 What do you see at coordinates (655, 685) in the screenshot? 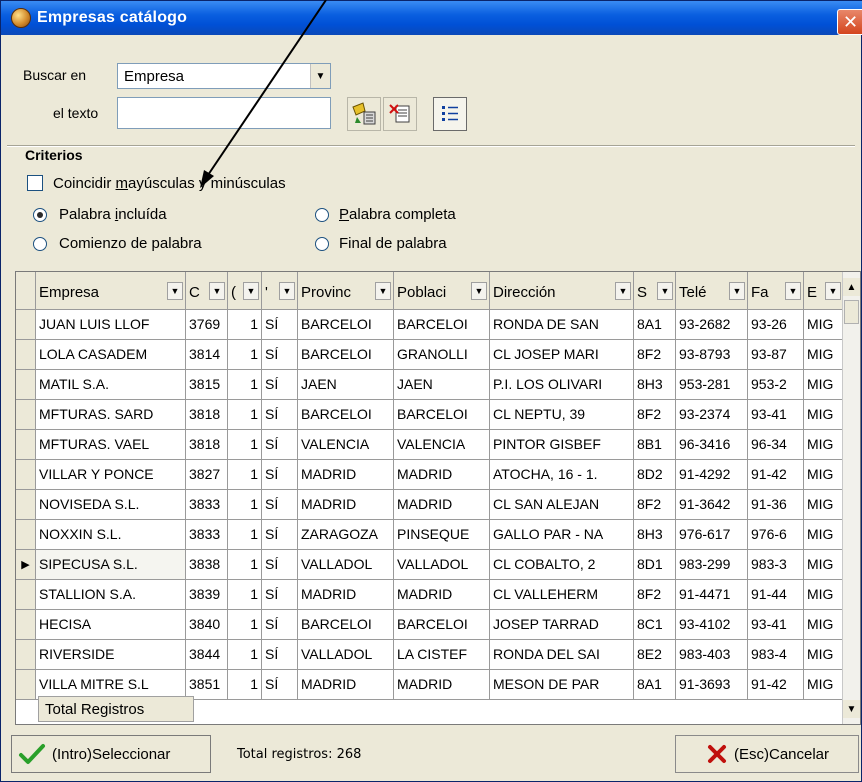
I see `table-cell: 8A1` at bounding box center [655, 685].